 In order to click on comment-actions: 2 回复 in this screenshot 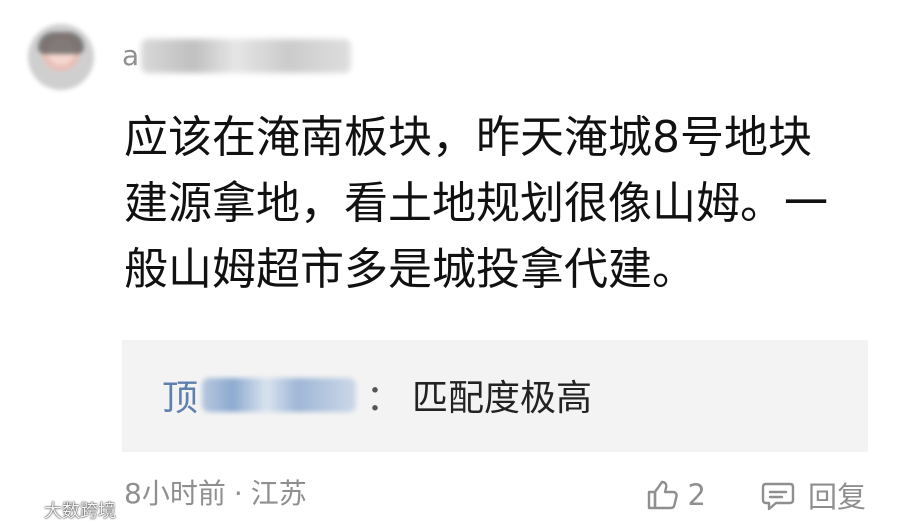, I will do `click(755, 495)`.